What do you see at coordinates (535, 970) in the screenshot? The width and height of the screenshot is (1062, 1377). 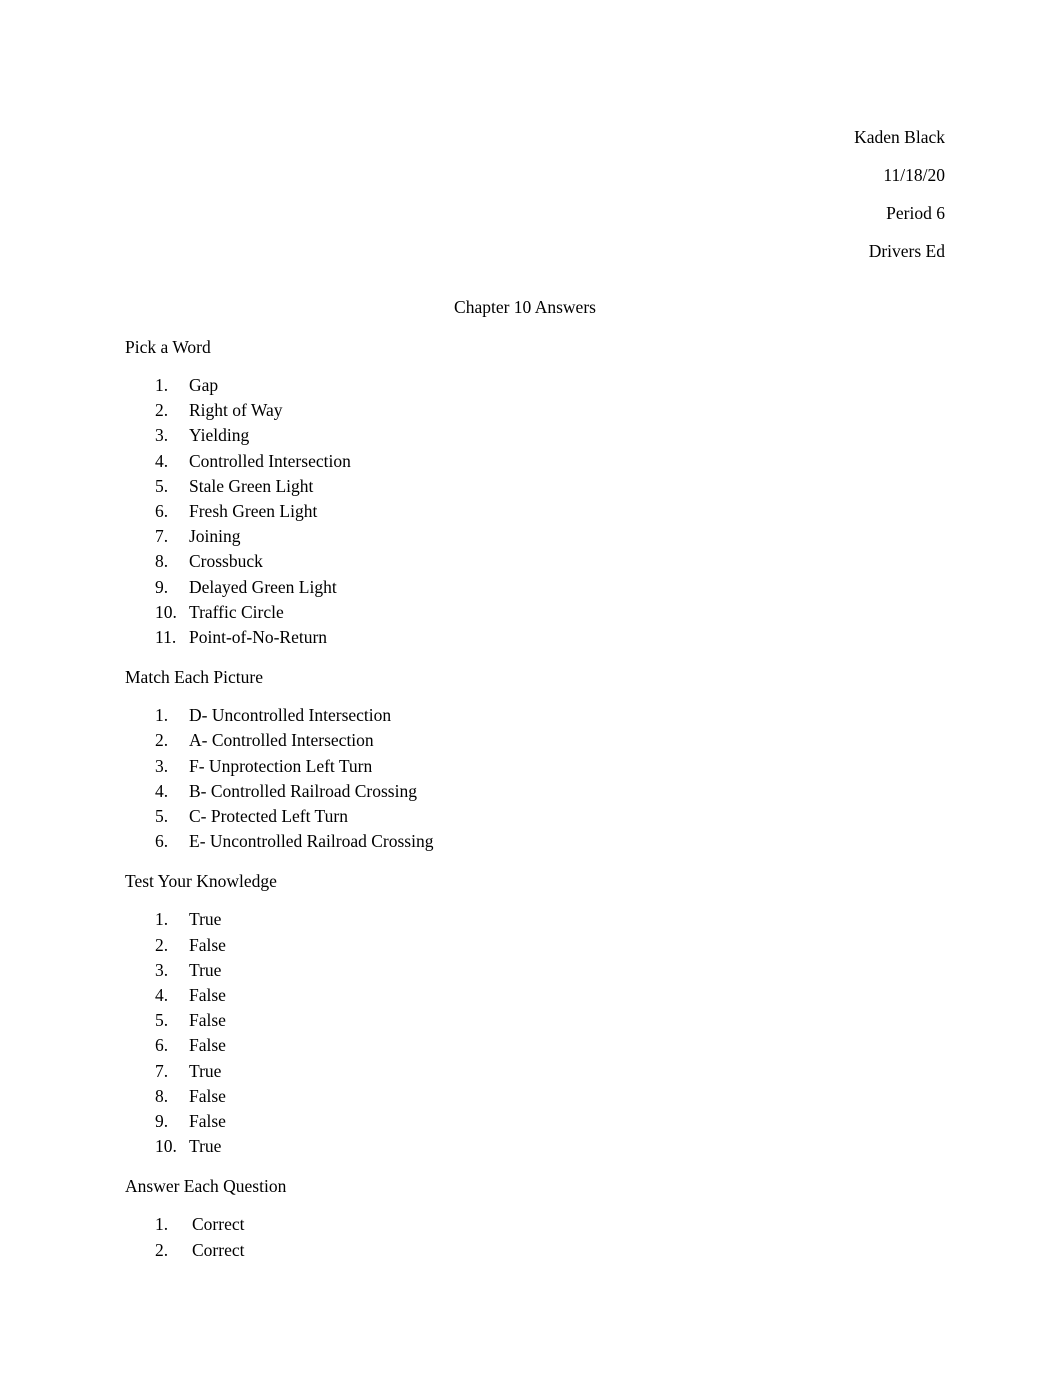 I see `list-item: 3. True` at bounding box center [535, 970].